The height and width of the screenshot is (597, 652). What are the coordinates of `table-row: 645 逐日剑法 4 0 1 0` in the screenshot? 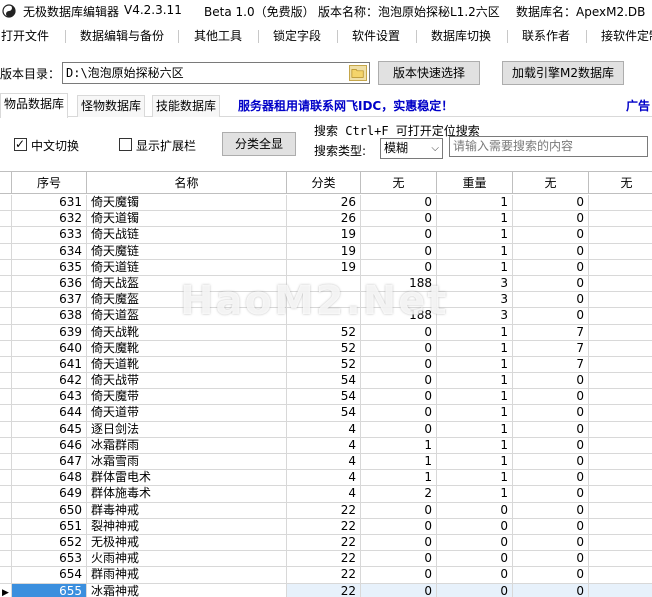 It's located at (326, 429).